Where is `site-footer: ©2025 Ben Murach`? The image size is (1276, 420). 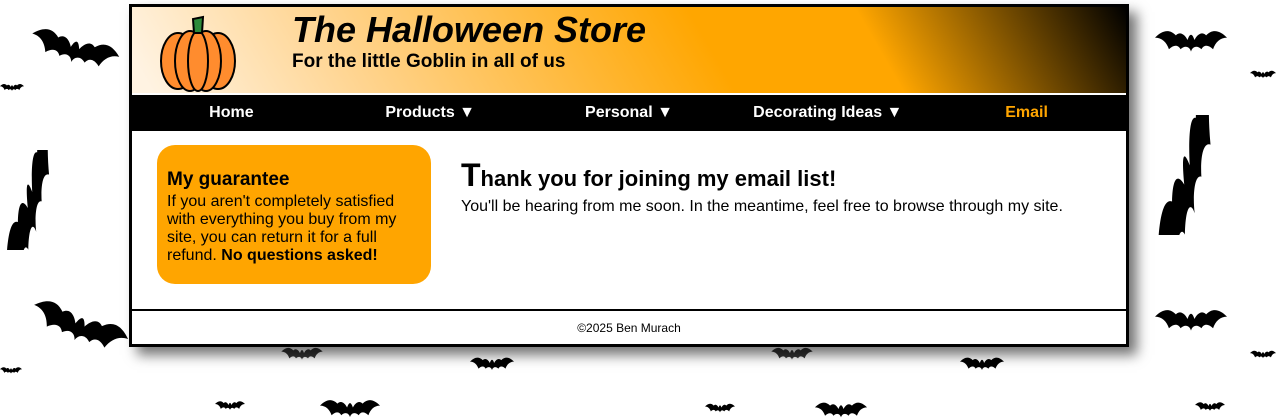 site-footer: ©2025 Ben Murach is located at coordinates (629, 326).